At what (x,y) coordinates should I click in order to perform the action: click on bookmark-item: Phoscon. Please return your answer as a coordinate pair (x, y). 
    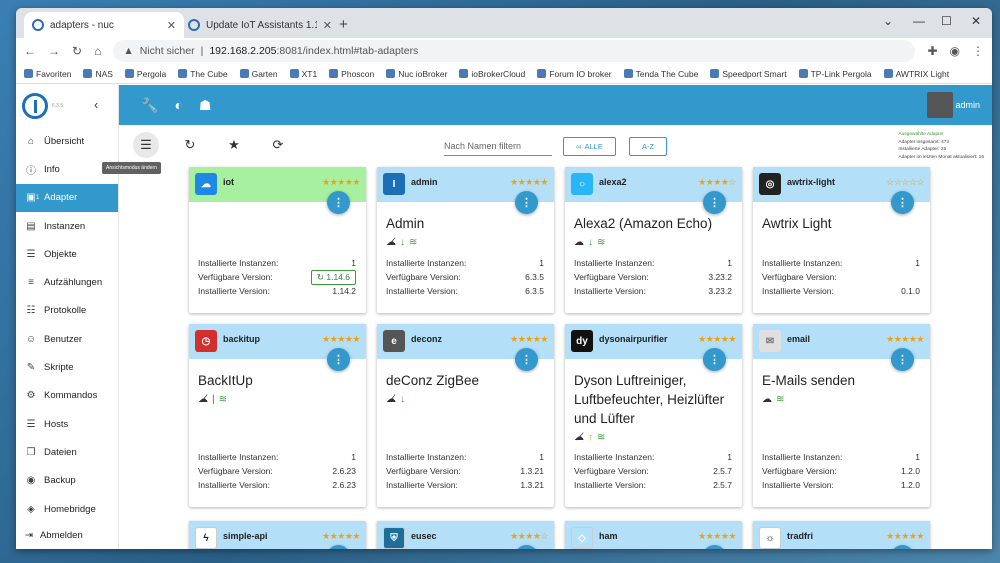
    Looking at the image, I should click on (351, 74).